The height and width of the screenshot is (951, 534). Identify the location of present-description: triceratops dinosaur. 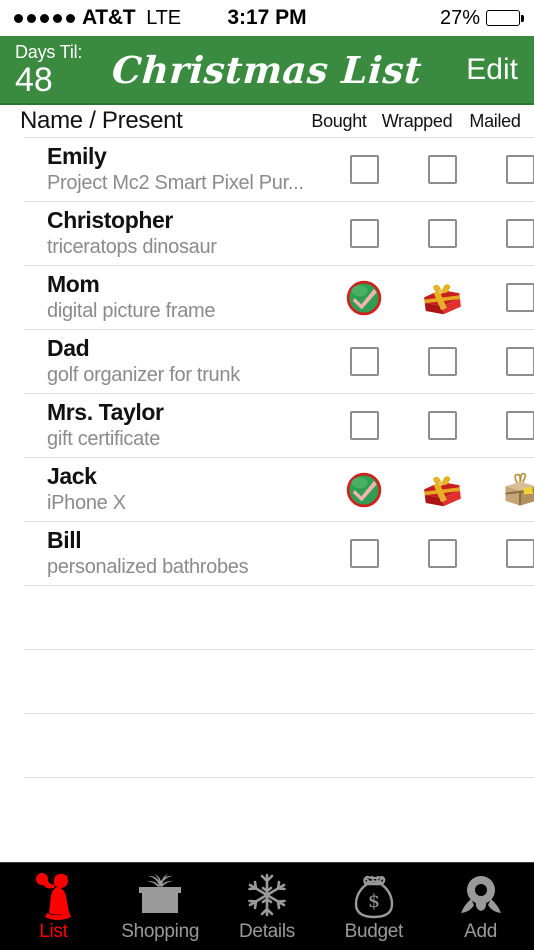
(186, 247).